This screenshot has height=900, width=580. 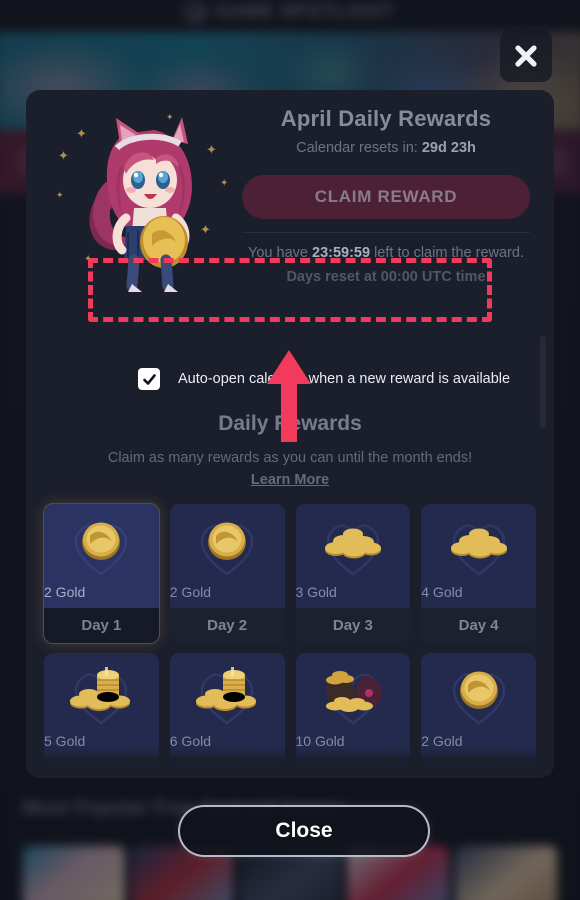 I want to click on reward-card: 2 Gold Day 2, so click(x=227, y=573).